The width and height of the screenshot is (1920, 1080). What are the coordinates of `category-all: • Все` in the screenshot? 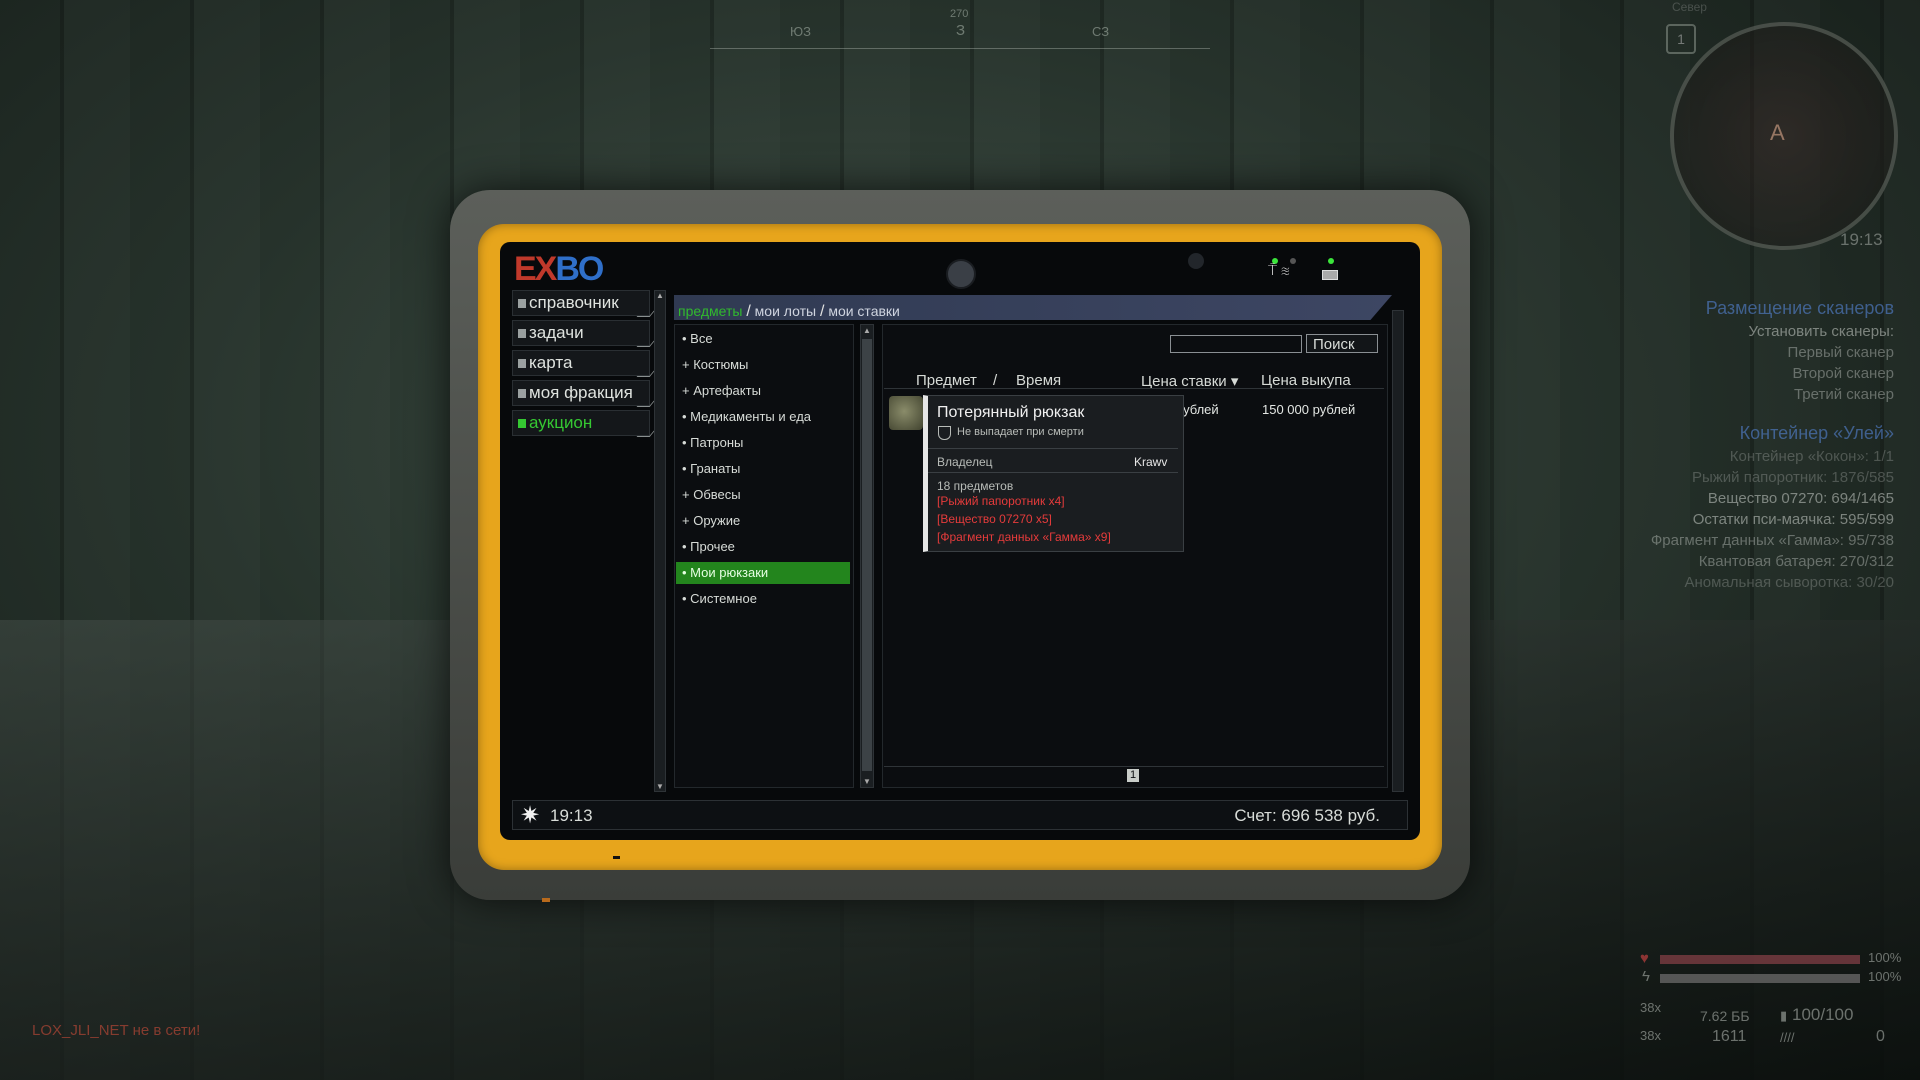 It's located at (763, 339).